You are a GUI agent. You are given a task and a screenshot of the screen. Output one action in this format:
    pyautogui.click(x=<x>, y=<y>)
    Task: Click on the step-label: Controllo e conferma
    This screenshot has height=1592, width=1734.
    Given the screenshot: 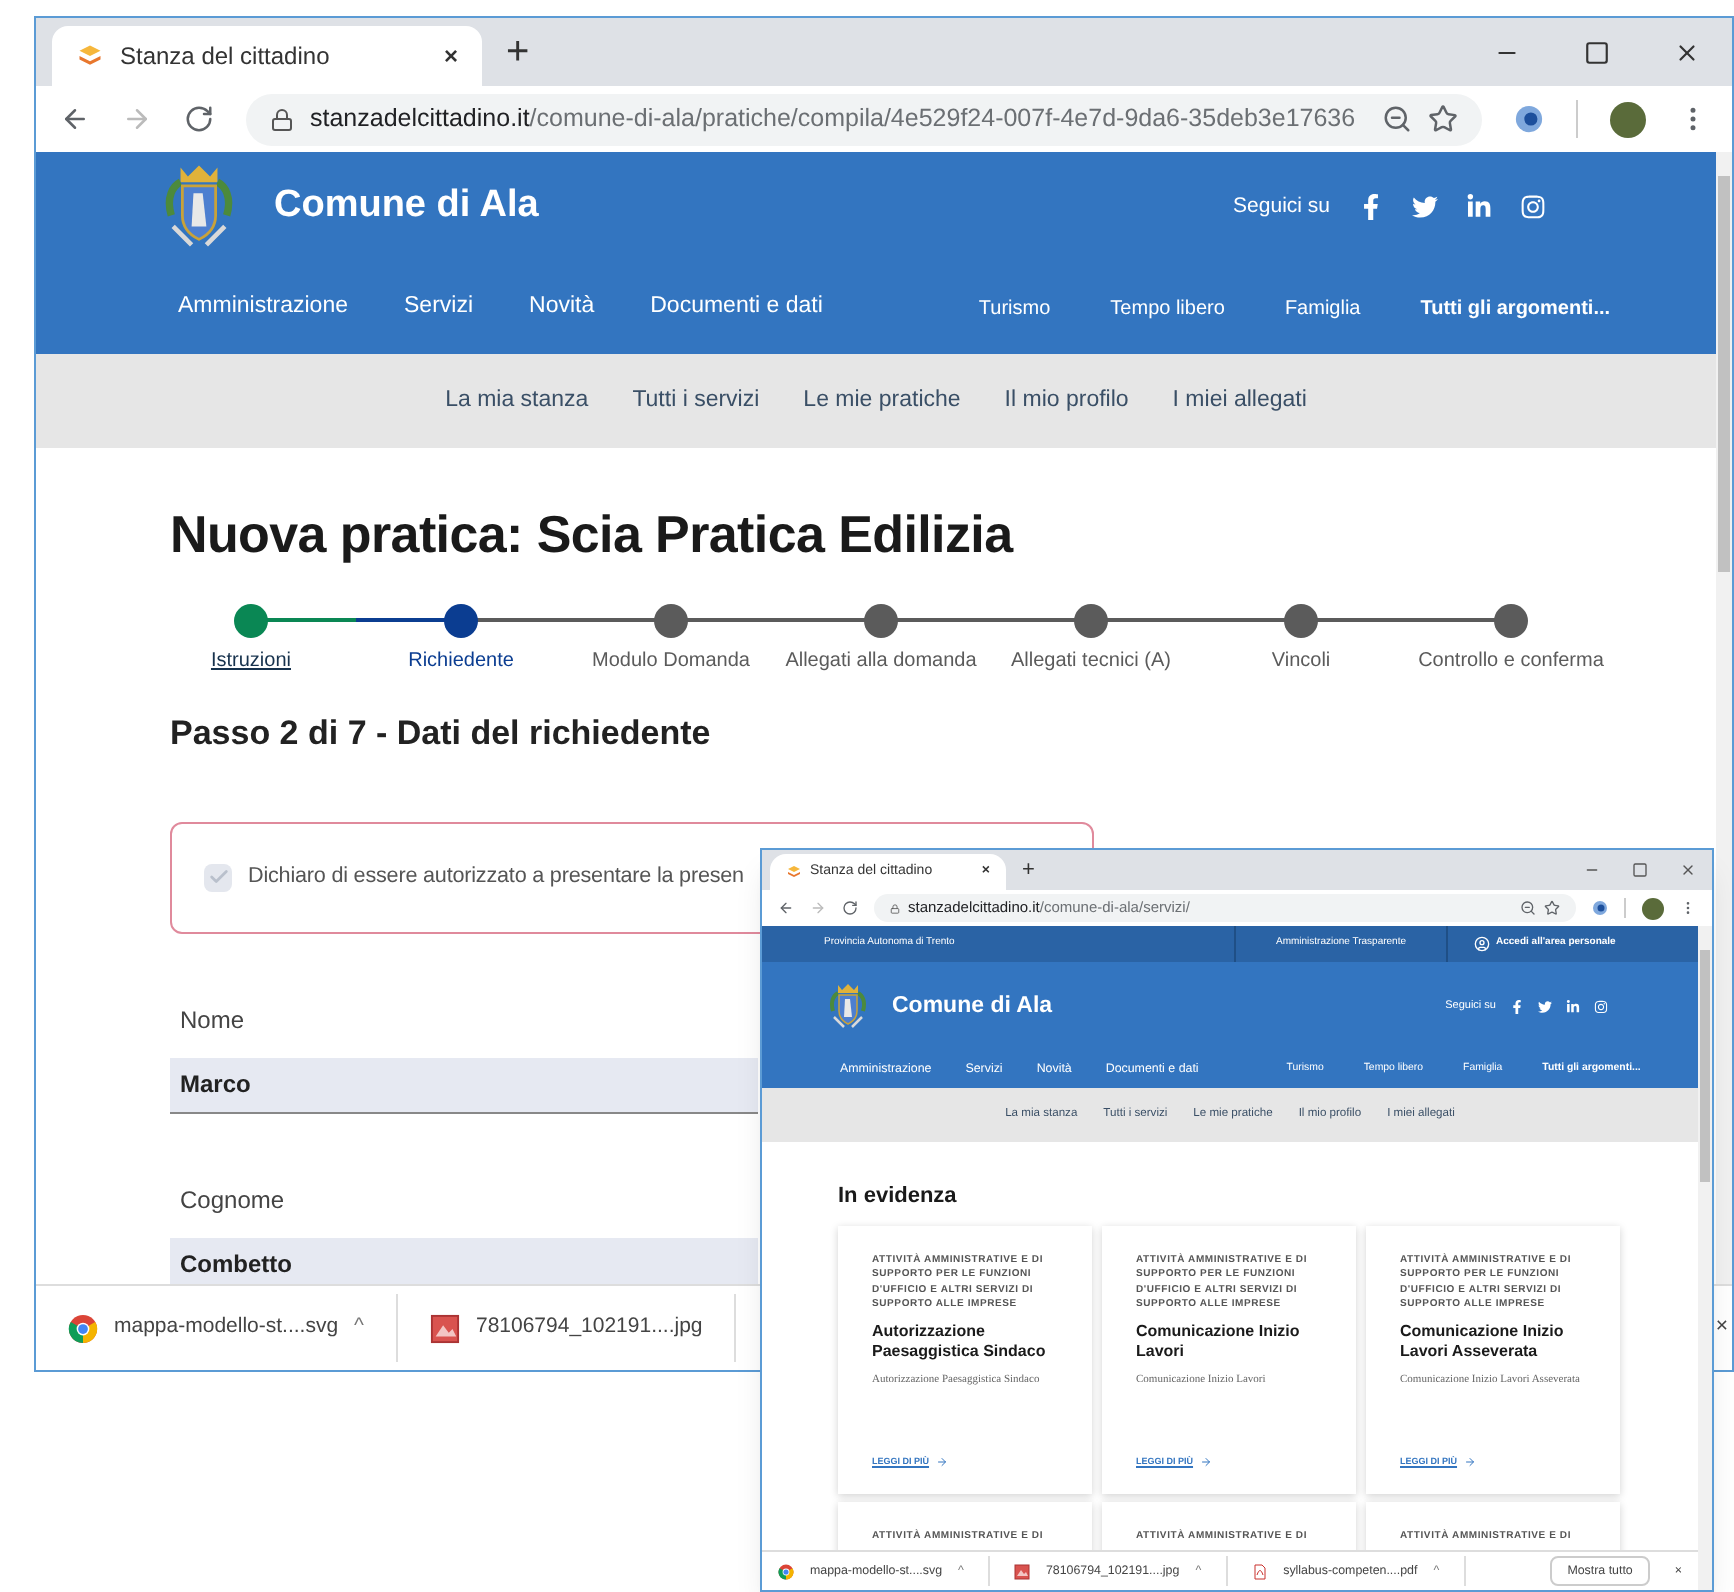 What is the action you would take?
    pyautogui.click(x=1511, y=662)
    